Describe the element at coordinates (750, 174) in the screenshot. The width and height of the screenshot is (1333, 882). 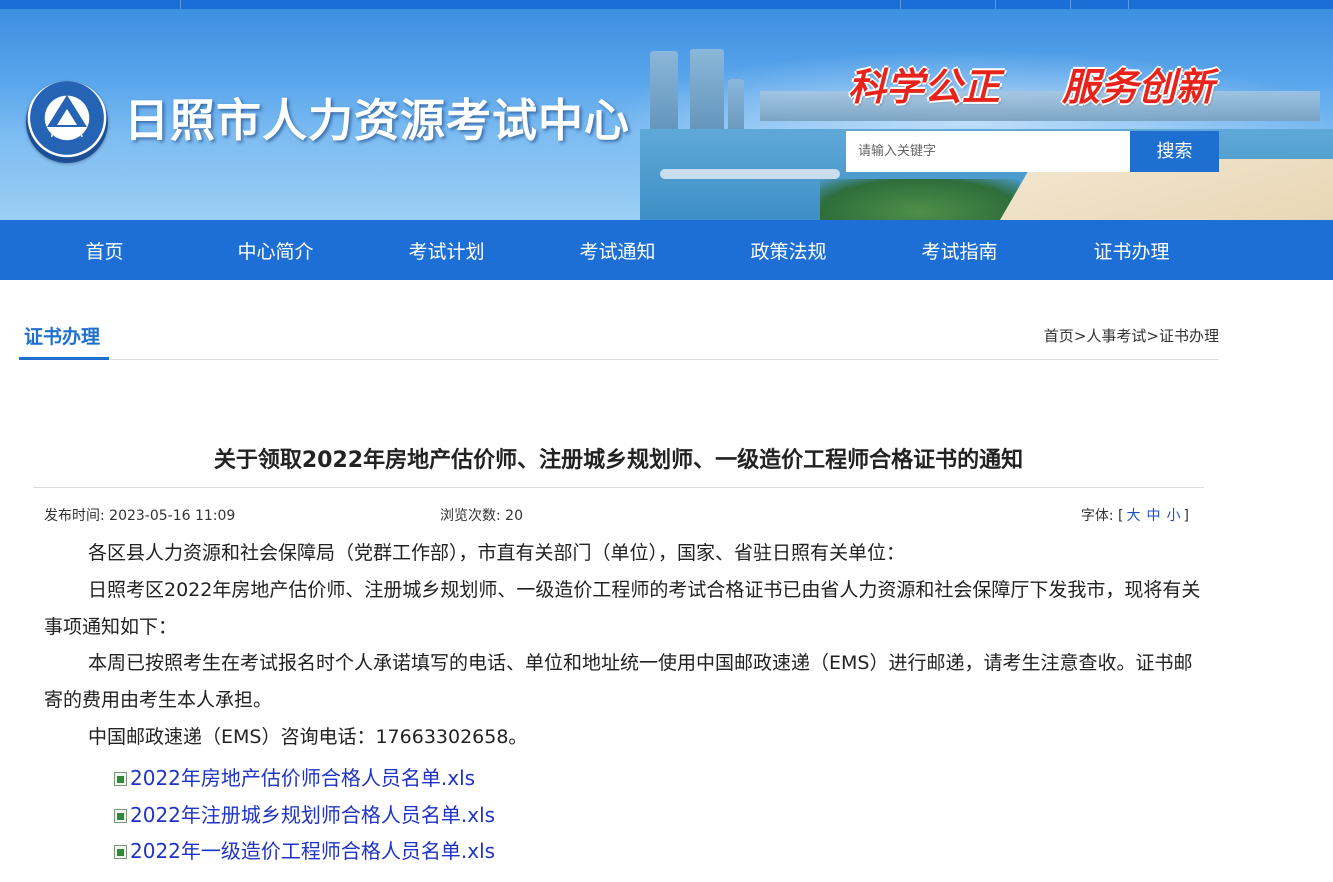
I see `banner-pier` at that location.